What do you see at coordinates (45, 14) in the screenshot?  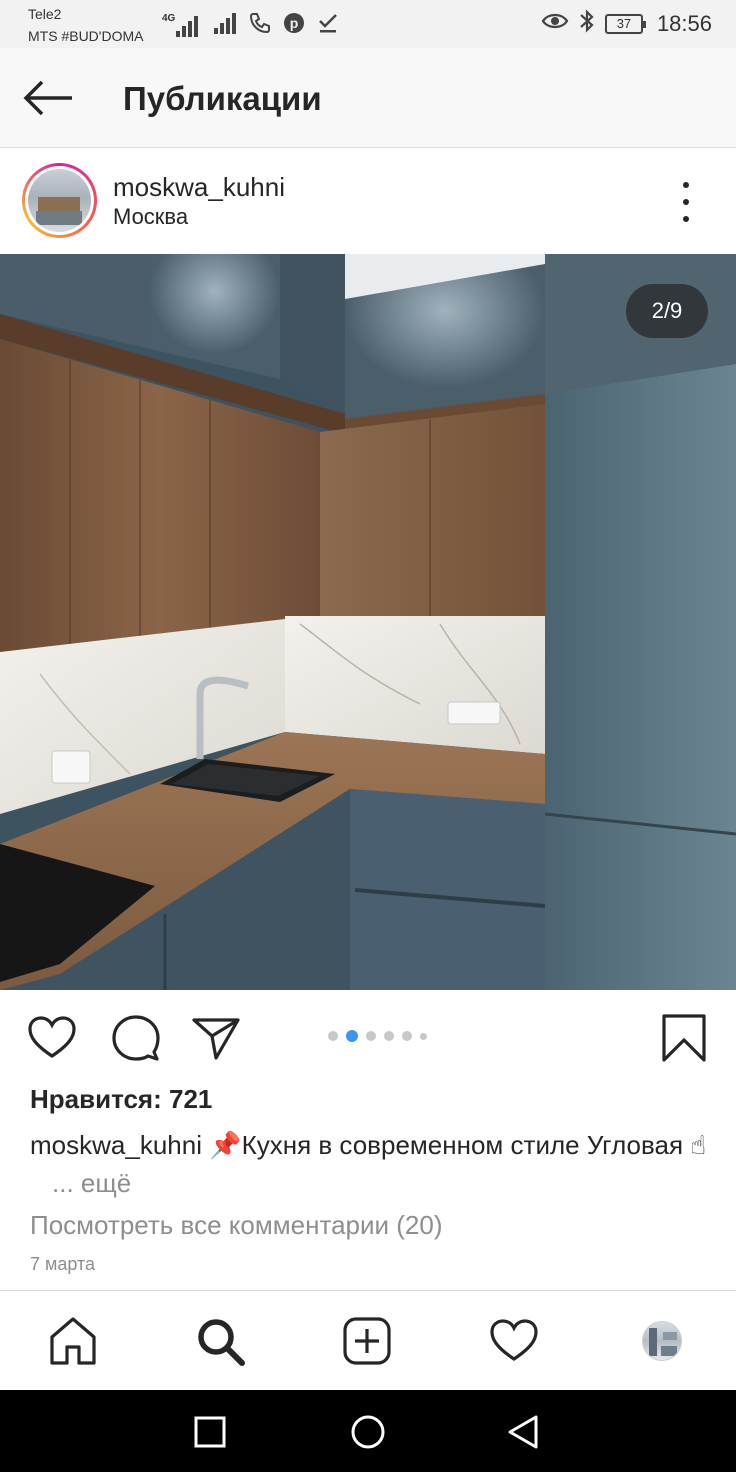 I see `carrier-name: Tele2` at bounding box center [45, 14].